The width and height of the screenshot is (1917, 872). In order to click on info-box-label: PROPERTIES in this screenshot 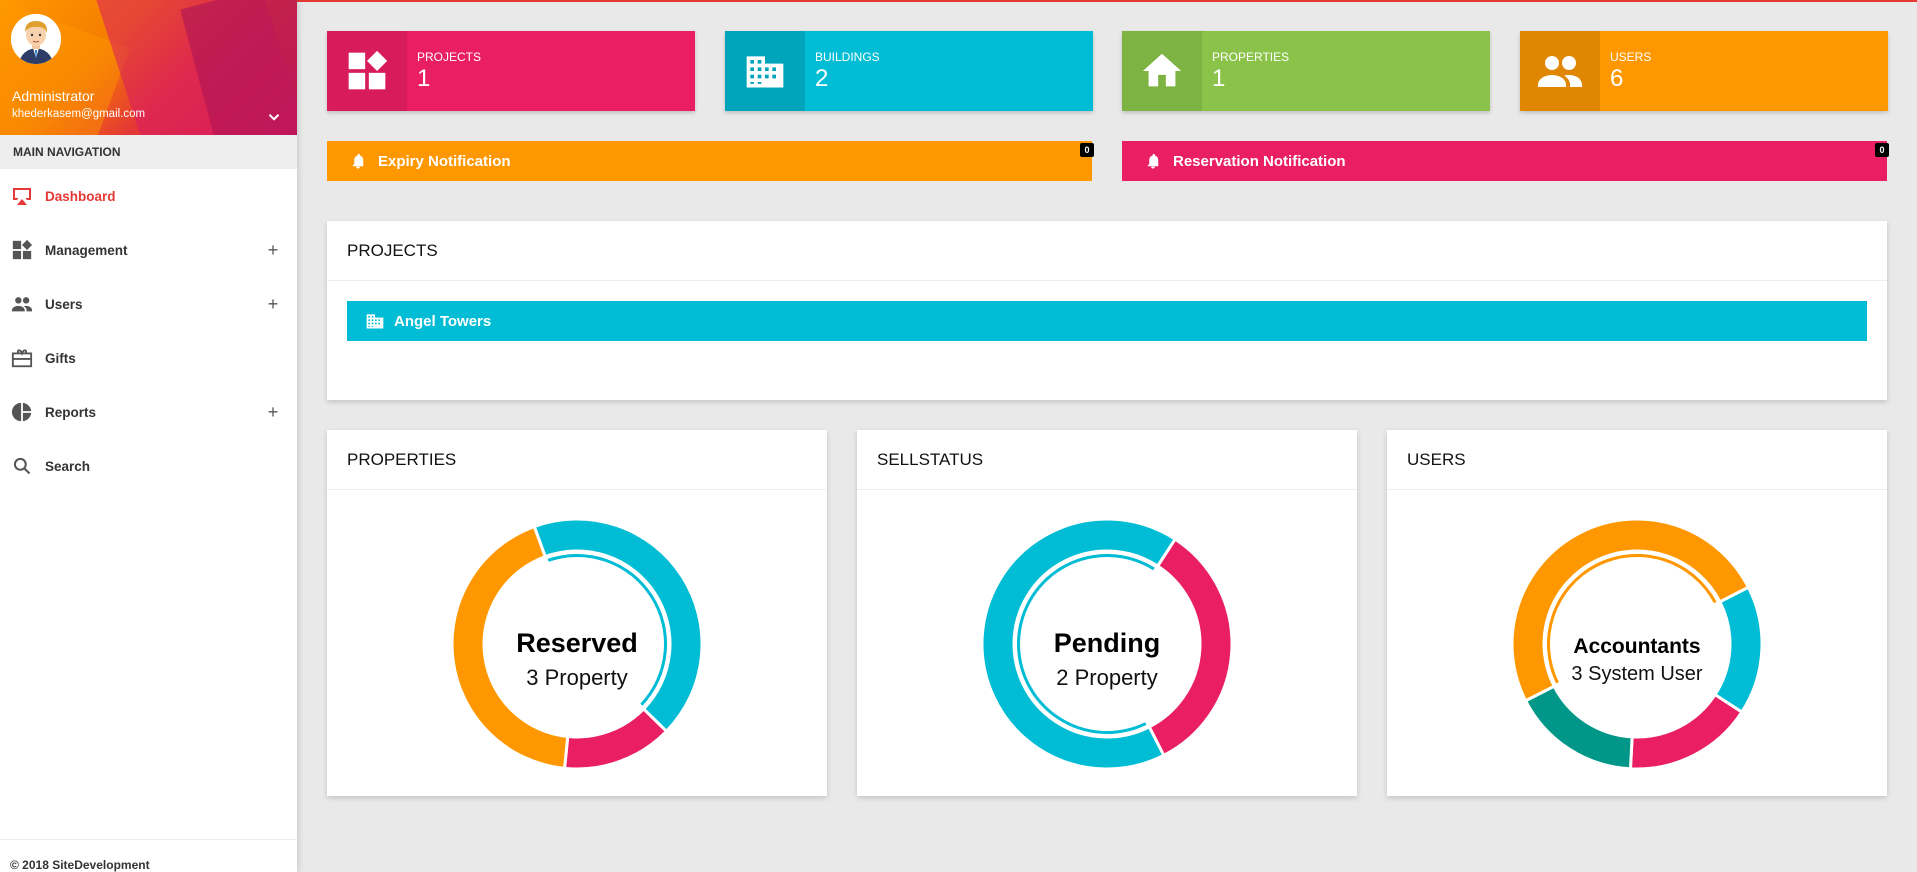, I will do `click(1251, 57)`.